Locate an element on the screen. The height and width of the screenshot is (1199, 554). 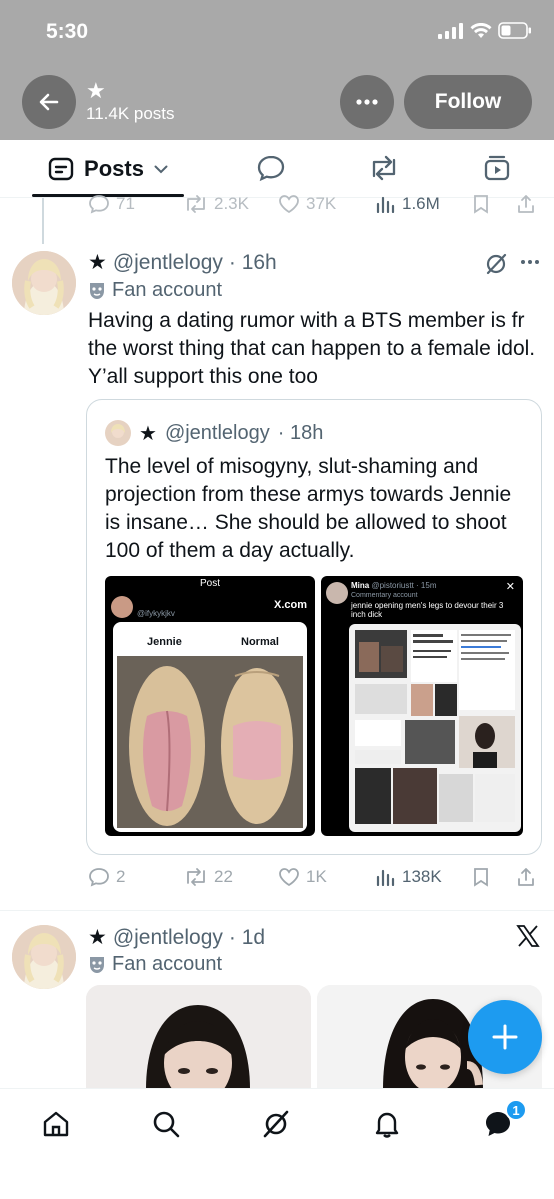
notification-badge: 1 is located at coordinates (516, 1110).